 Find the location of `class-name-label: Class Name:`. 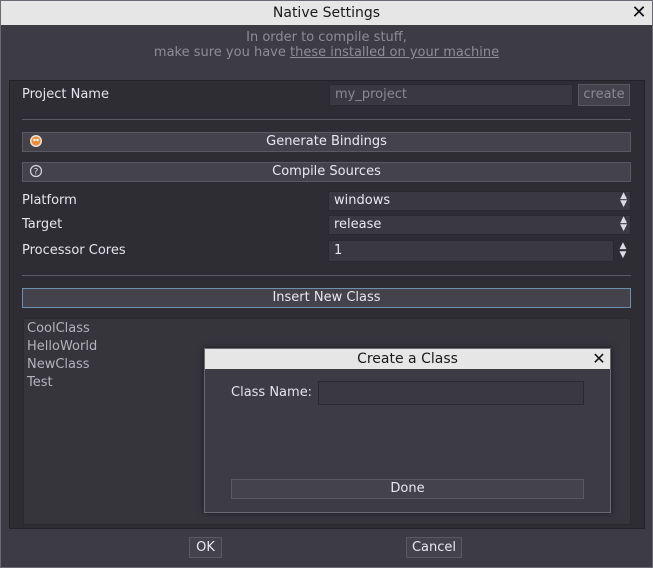

class-name-label: Class Name: is located at coordinates (272, 392).